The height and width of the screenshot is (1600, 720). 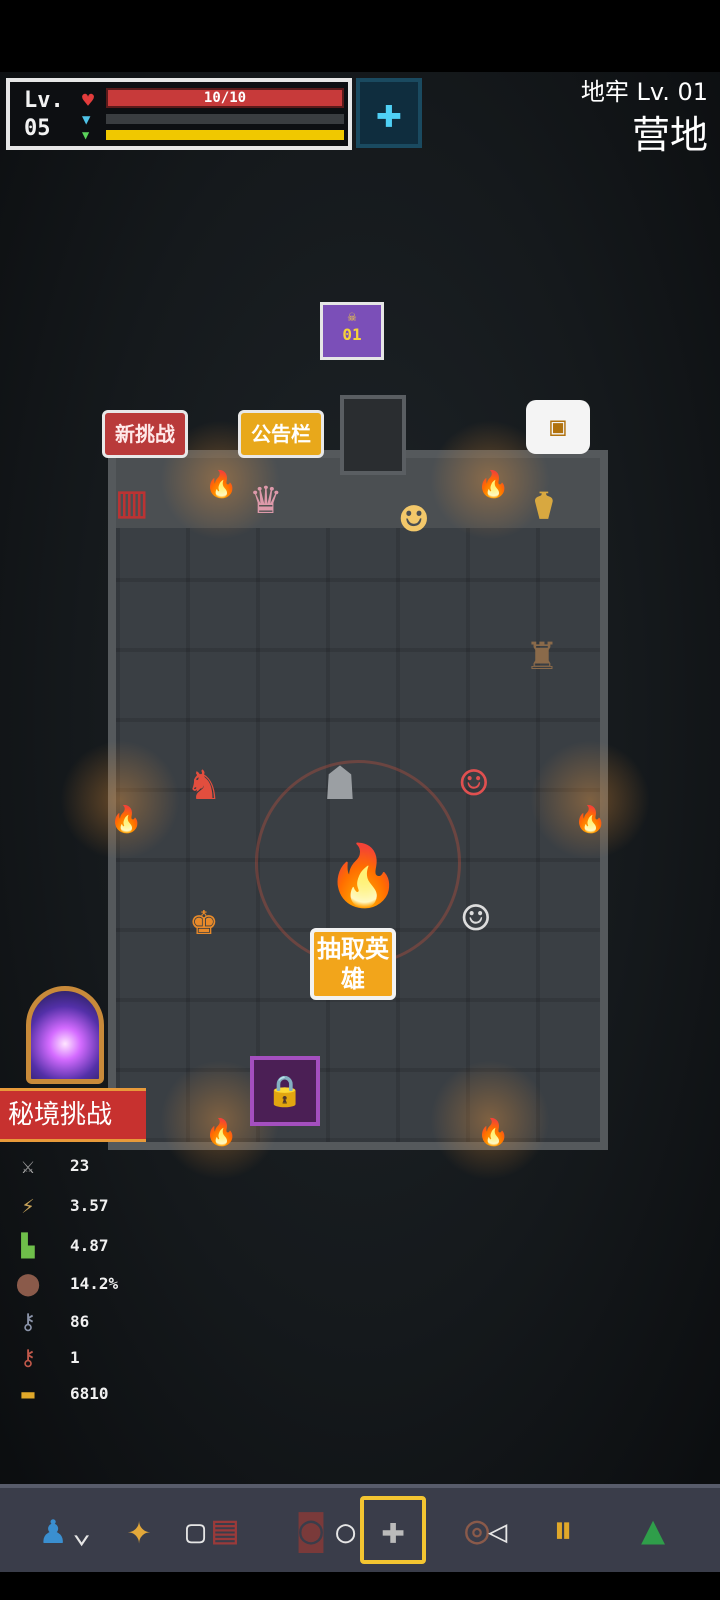 What do you see at coordinates (86, 120) in the screenshot?
I see `mana-icon: ▼` at bounding box center [86, 120].